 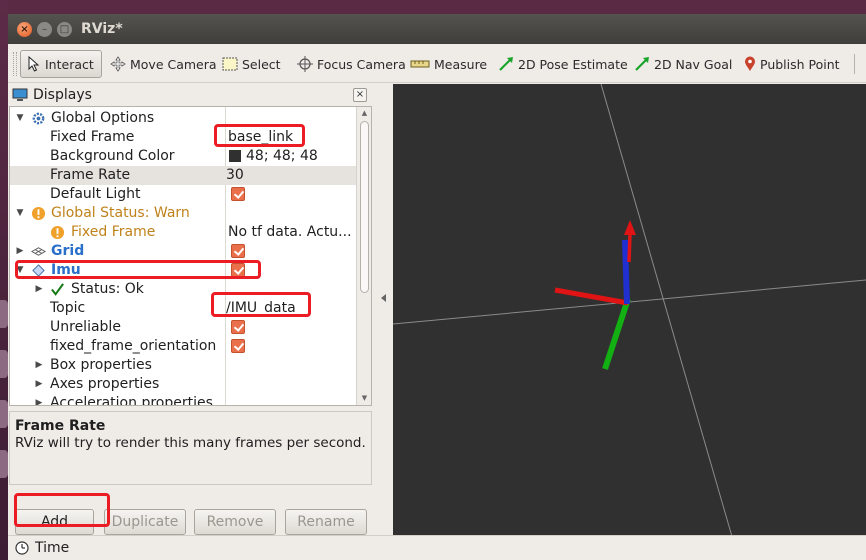 What do you see at coordinates (360, 95) in the screenshot?
I see `close-panel-button: ×` at bounding box center [360, 95].